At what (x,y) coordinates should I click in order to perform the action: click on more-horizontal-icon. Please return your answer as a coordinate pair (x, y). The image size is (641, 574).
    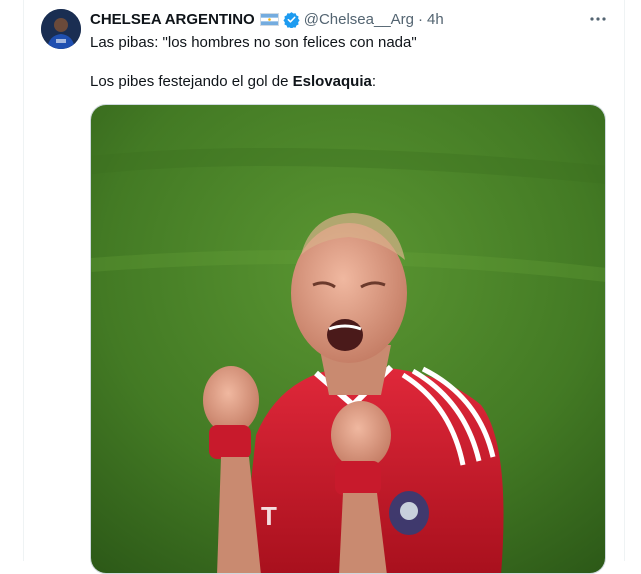
    Looking at the image, I should click on (598, 19).